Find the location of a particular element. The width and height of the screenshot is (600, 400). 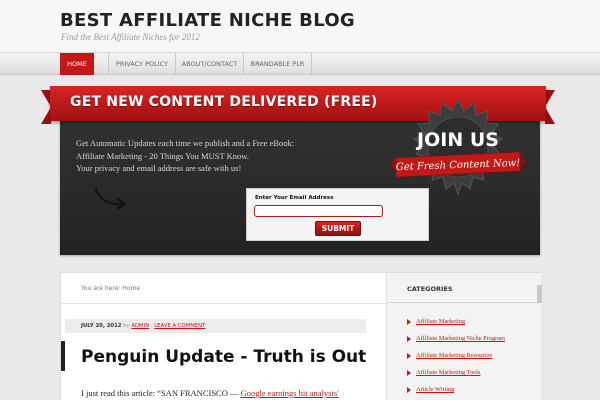

post-date: JULY 20, 2012 is located at coordinates (101, 326).